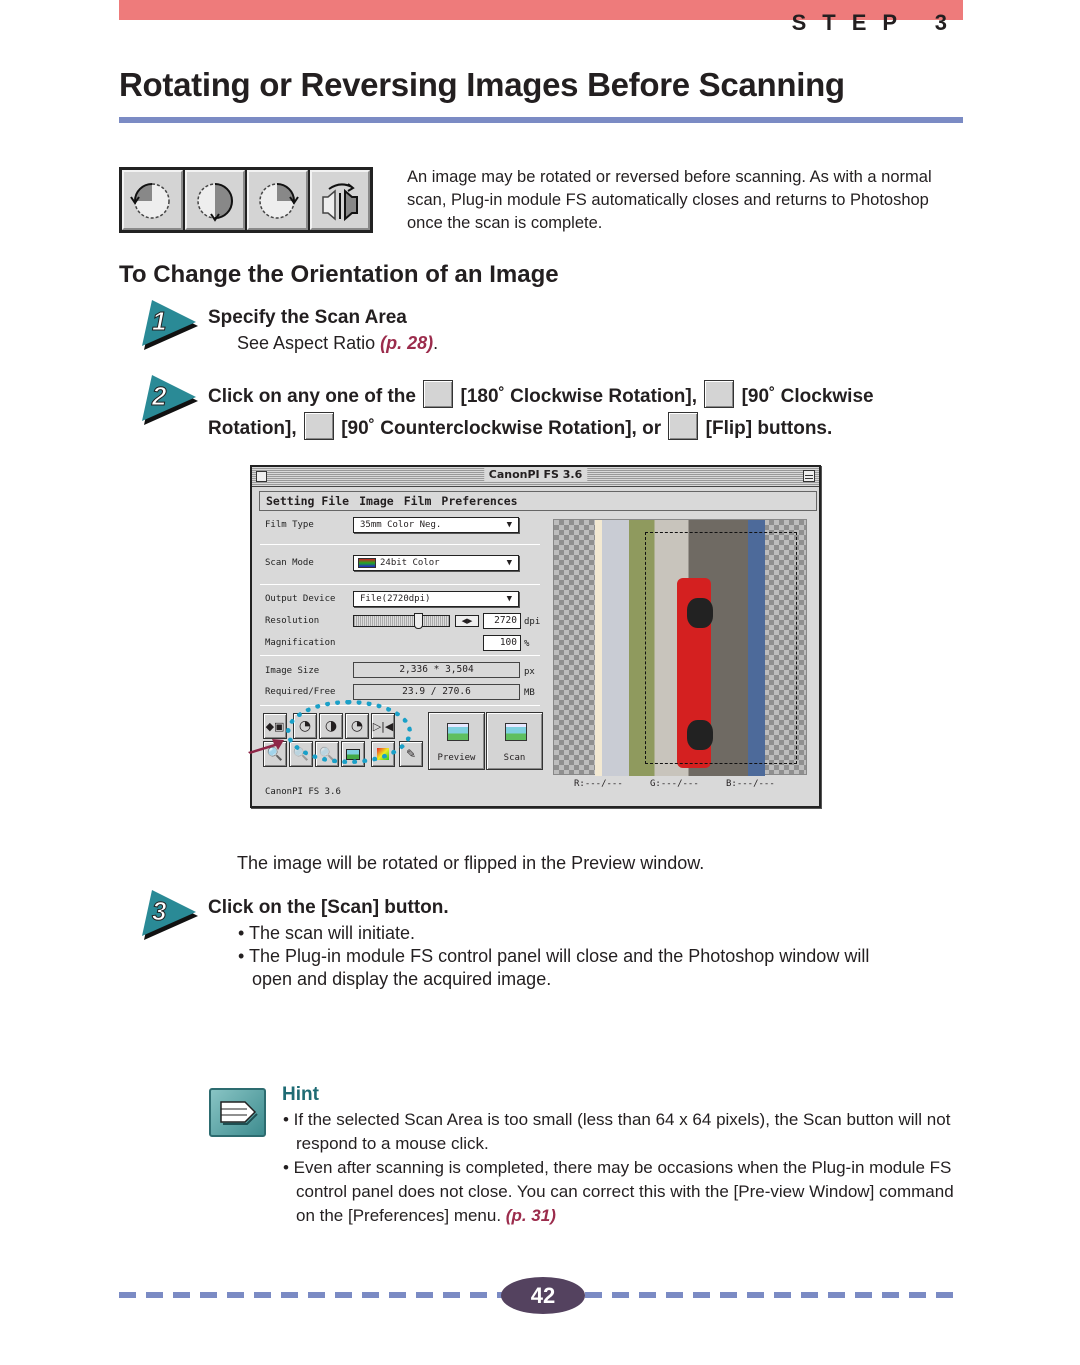 The width and height of the screenshot is (1080, 1365). What do you see at coordinates (436, 343) in the screenshot?
I see `step-1-body-suffix: .` at bounding box center [436, 343].